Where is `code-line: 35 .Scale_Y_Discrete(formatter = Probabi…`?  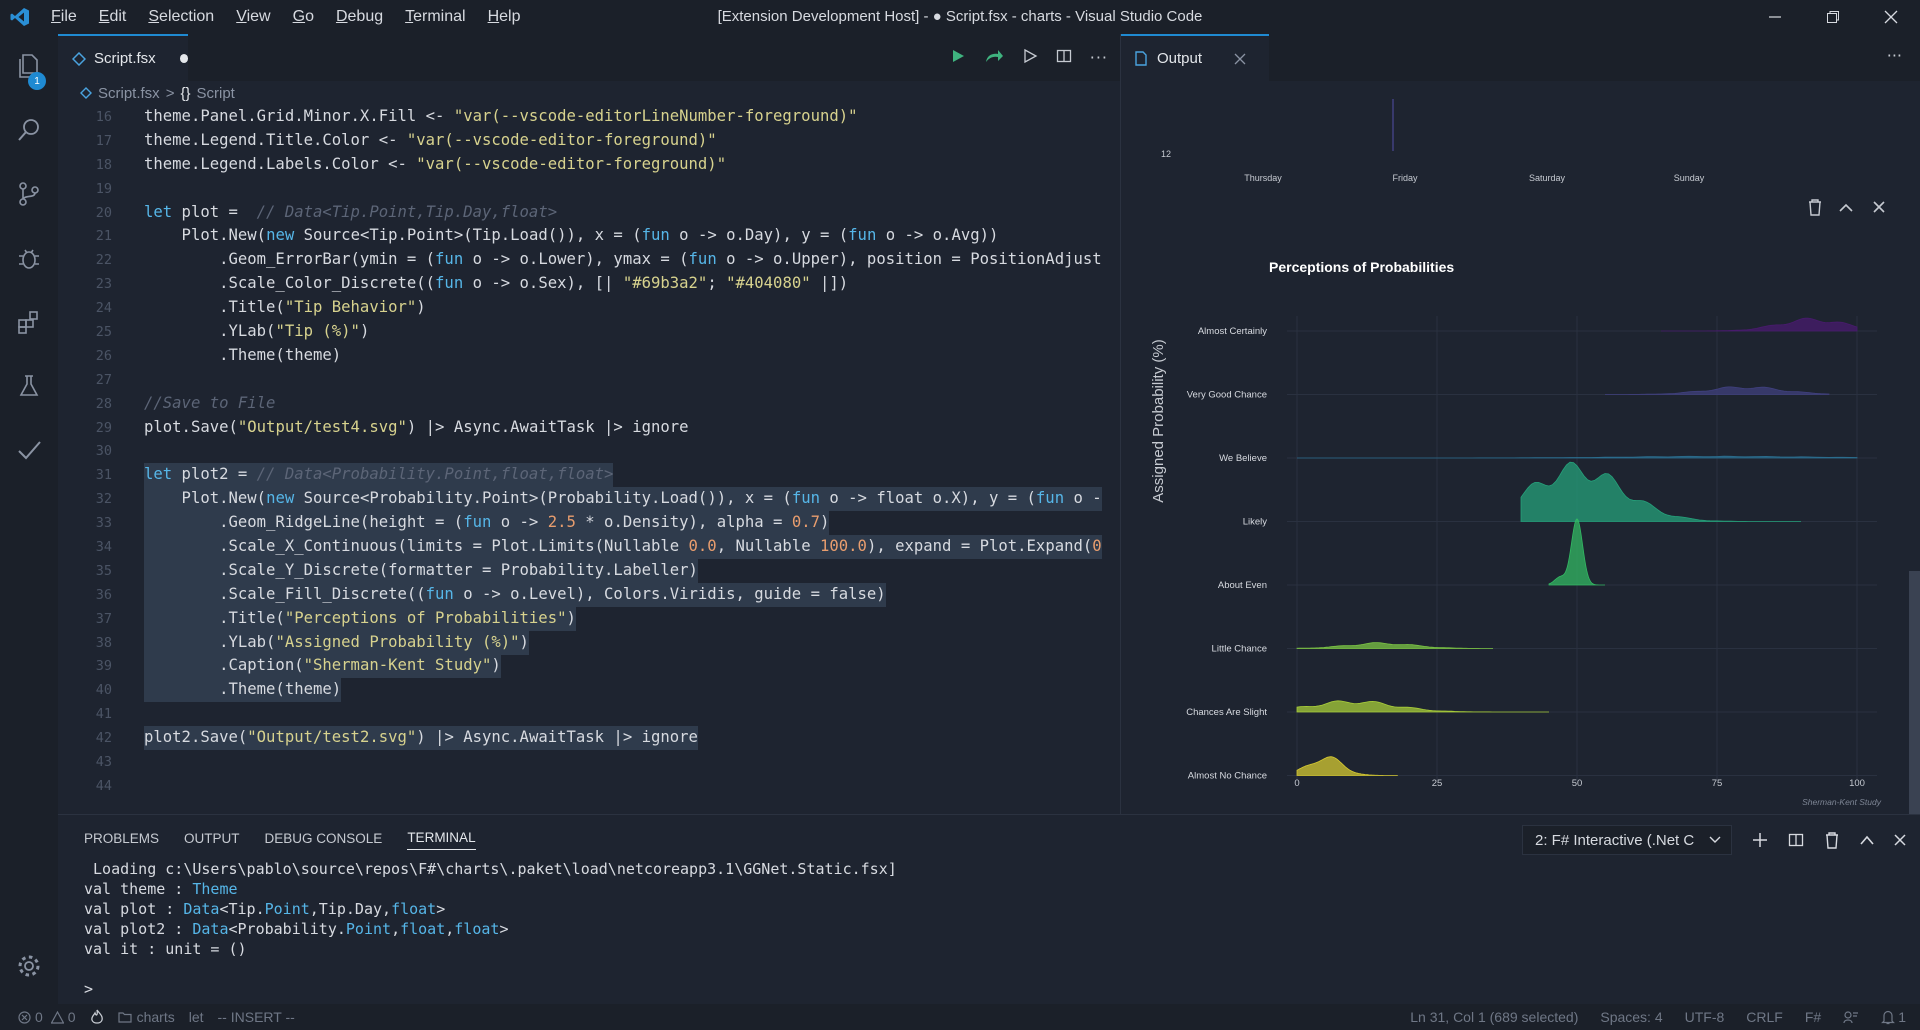 code-line: 35 .Scale_Y_Discrete(formatter = Probabi… is located at coordinates (589, 570).